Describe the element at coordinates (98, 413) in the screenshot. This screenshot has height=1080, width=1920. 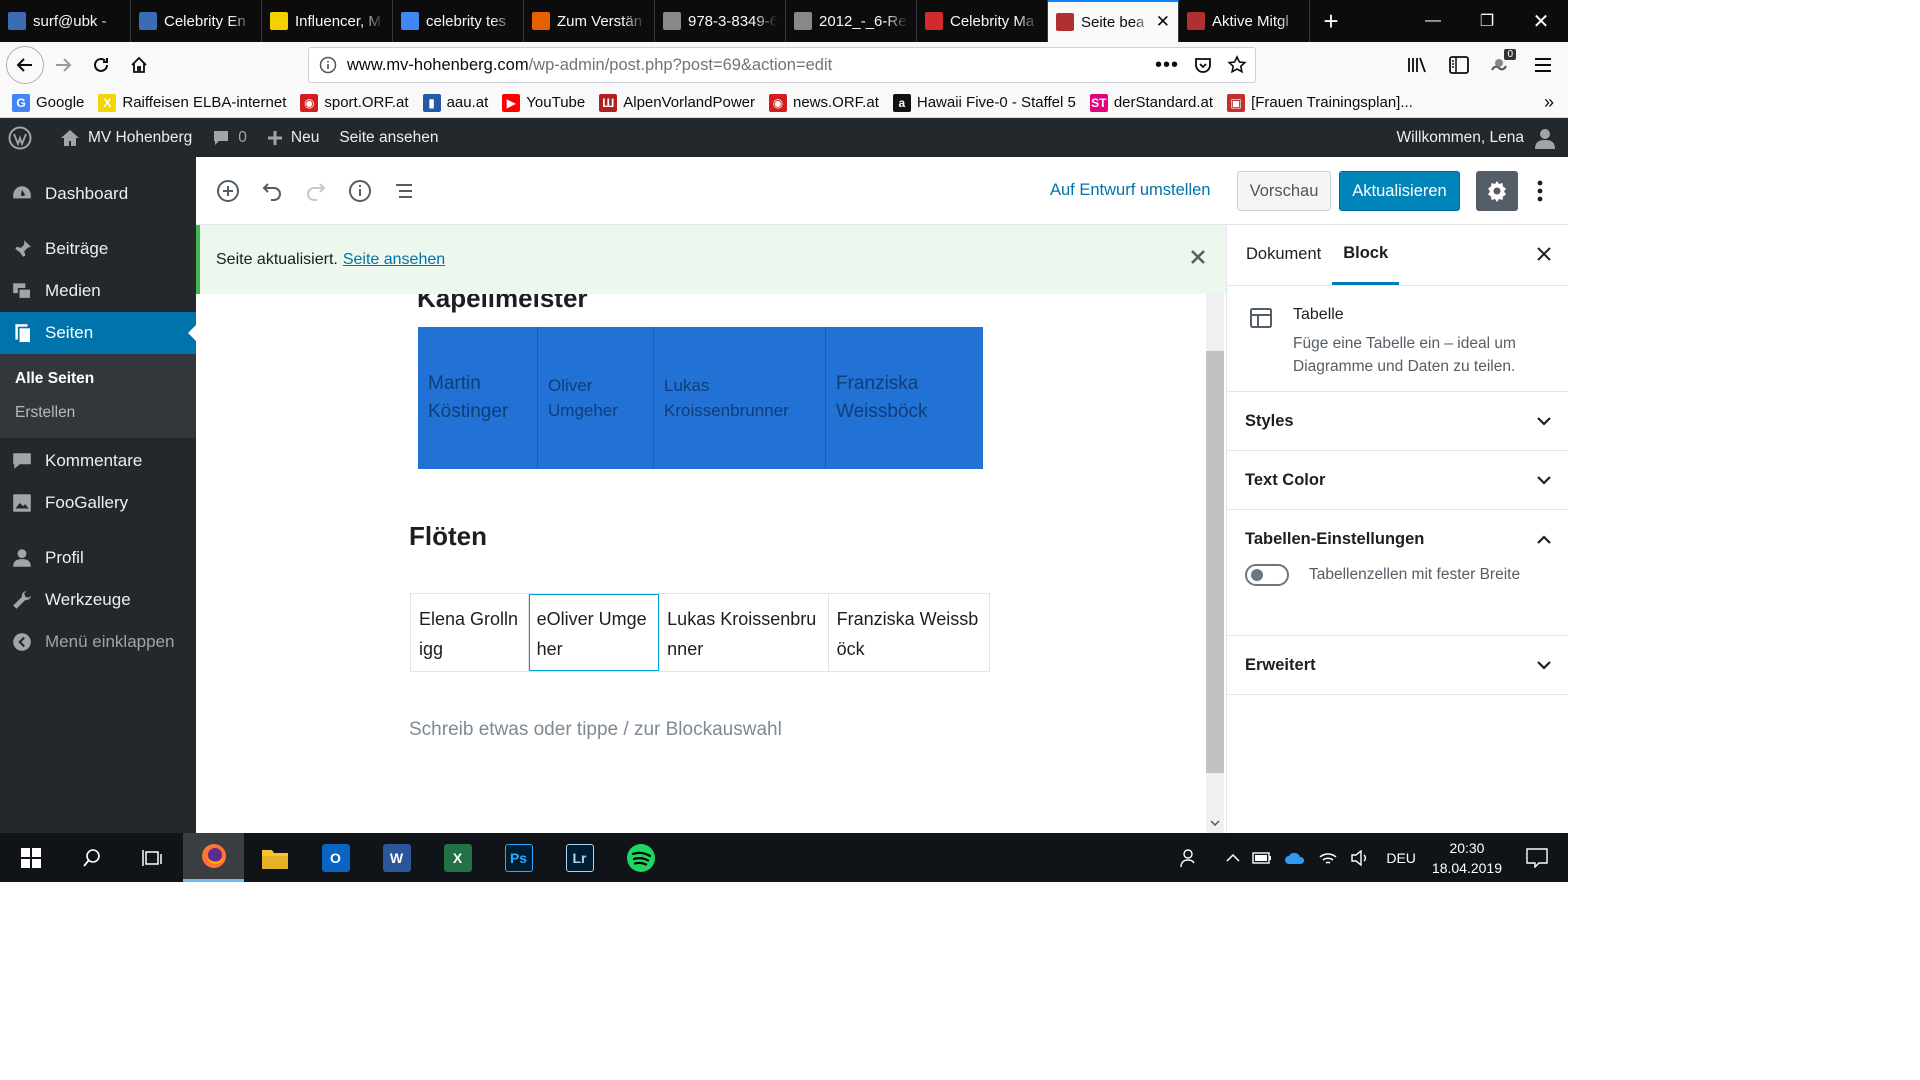
I see `submenu-create: Erstellen` at that location.